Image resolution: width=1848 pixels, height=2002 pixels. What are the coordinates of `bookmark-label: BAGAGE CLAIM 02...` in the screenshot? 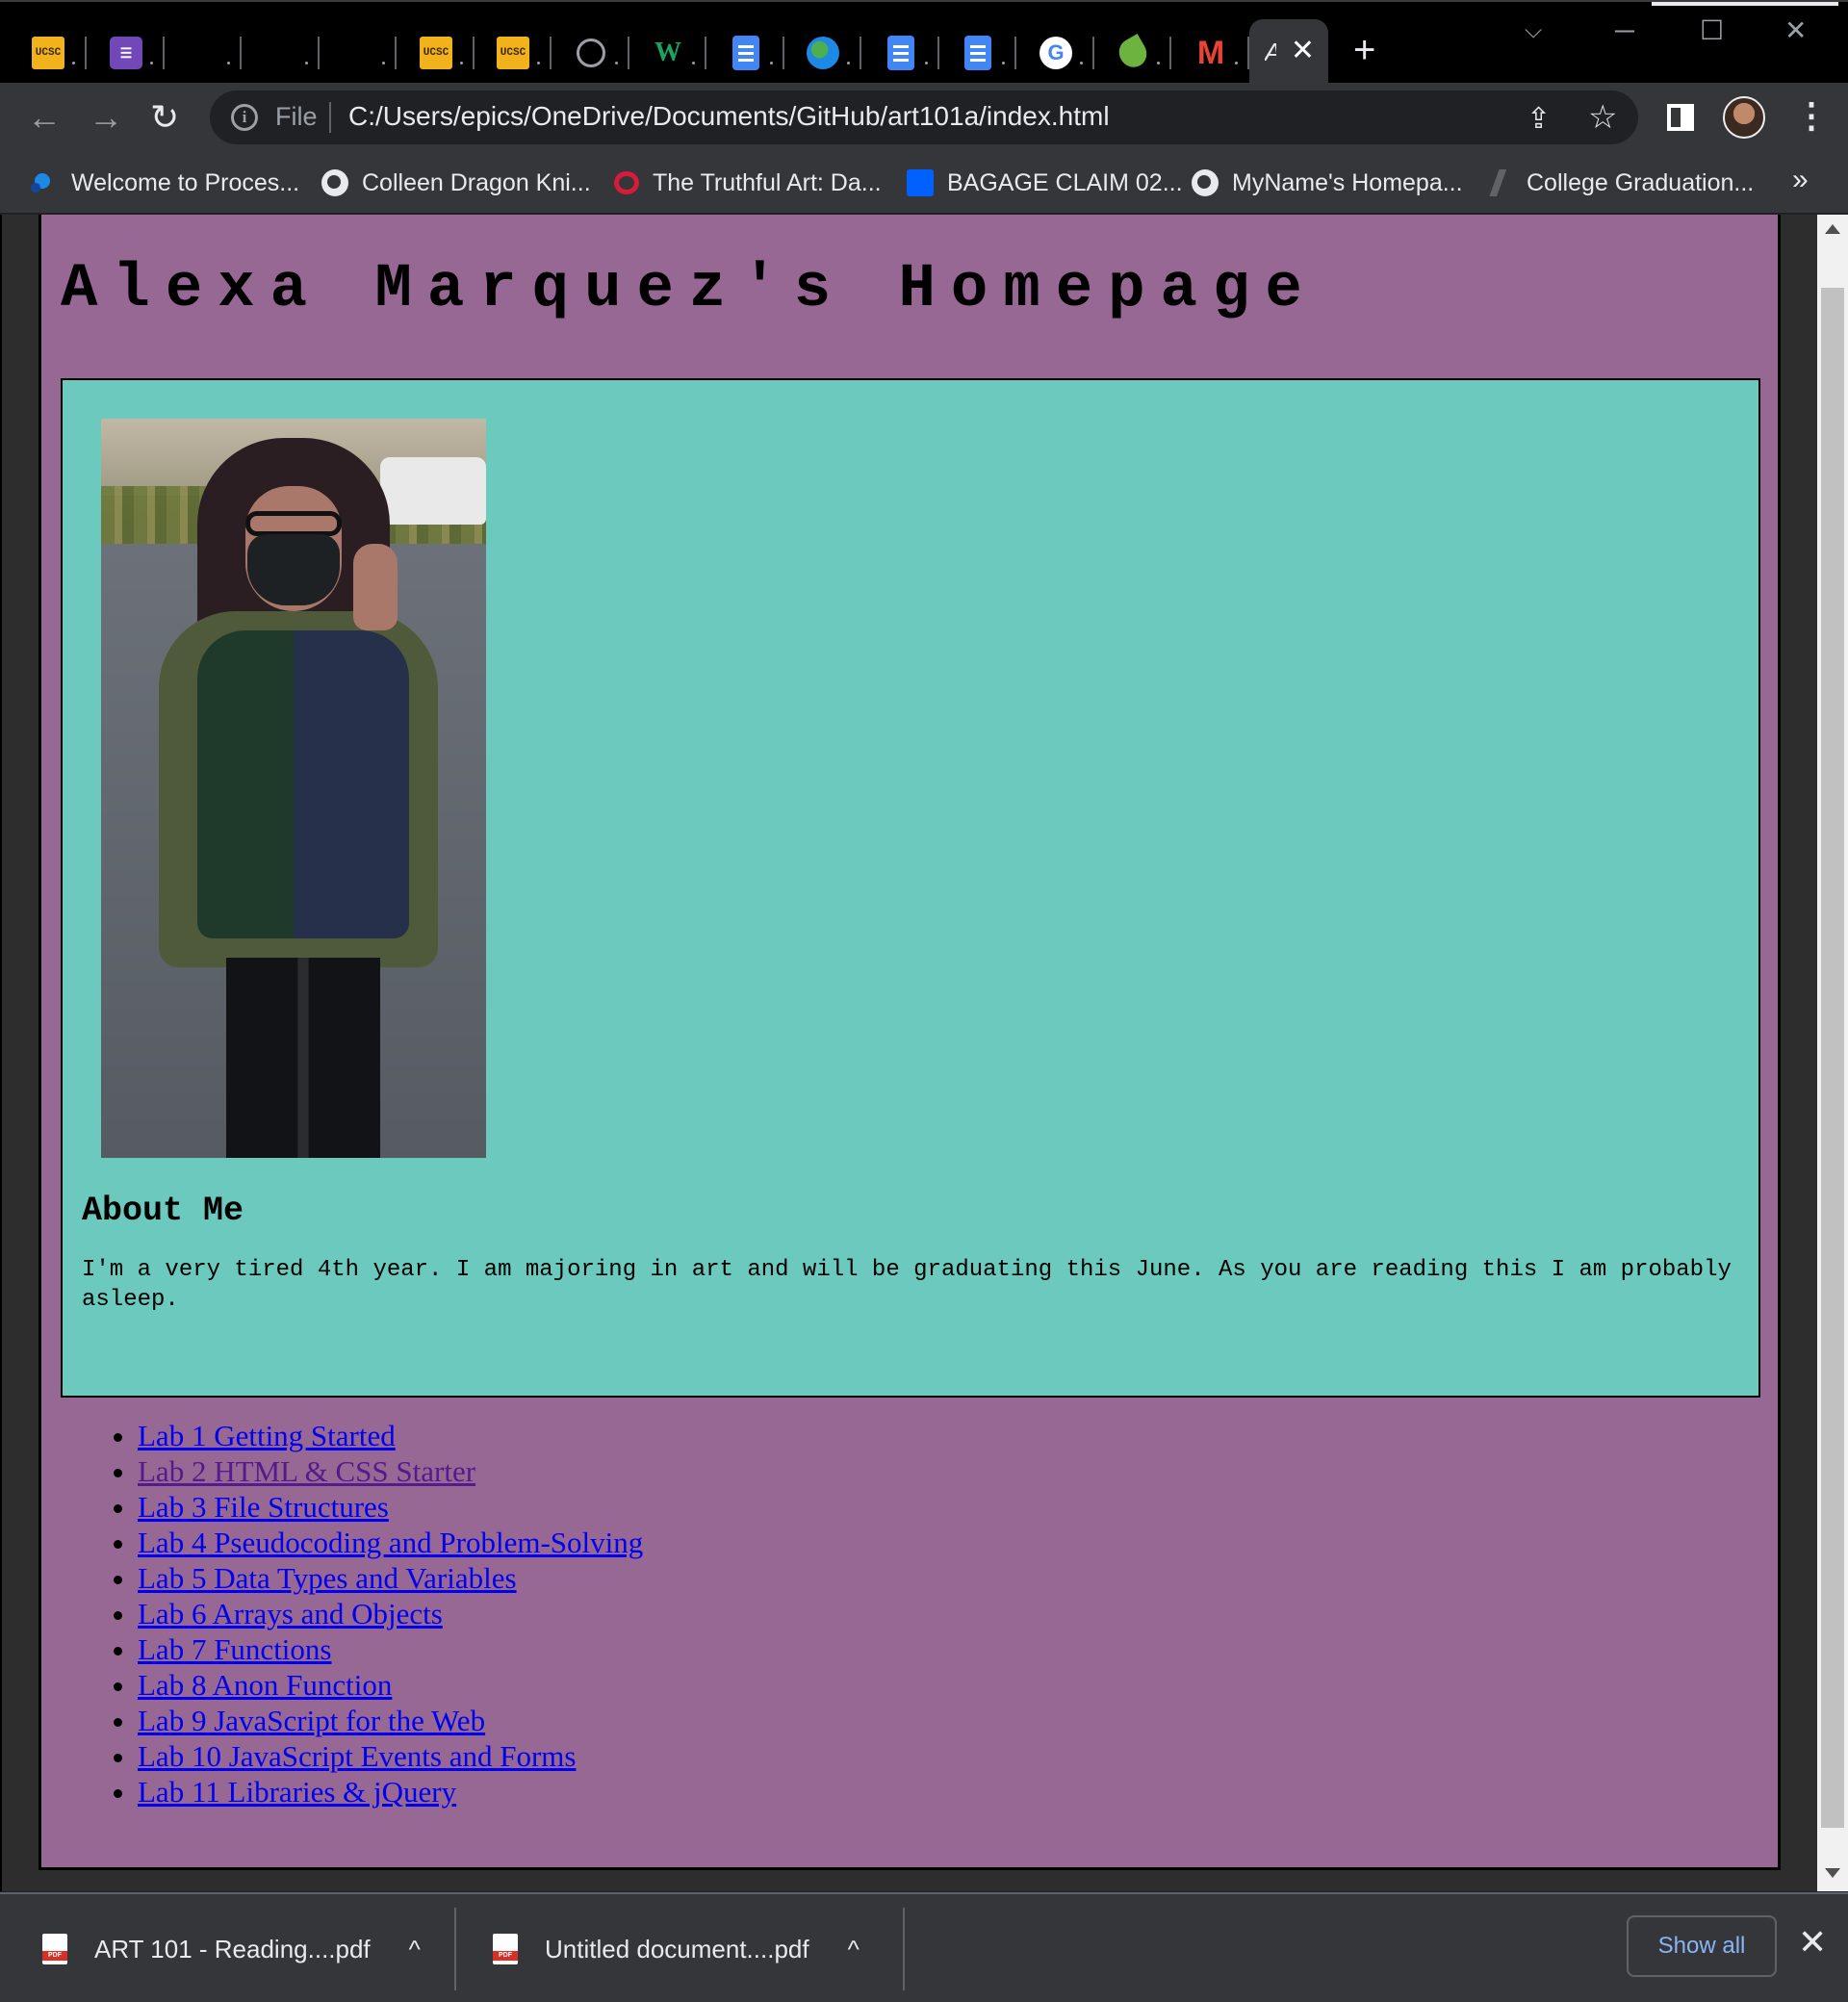 It's located at (1065, 182).